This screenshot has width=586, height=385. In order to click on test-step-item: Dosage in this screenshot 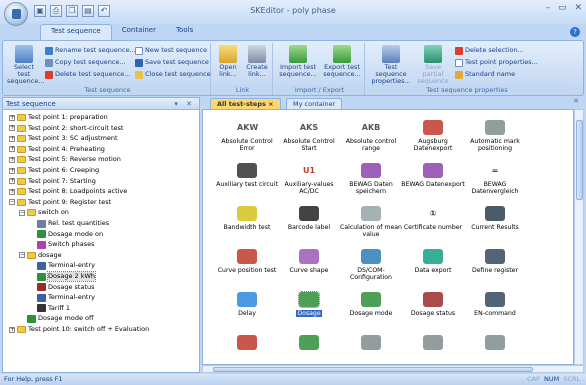, I will do `click(309, 306)`.